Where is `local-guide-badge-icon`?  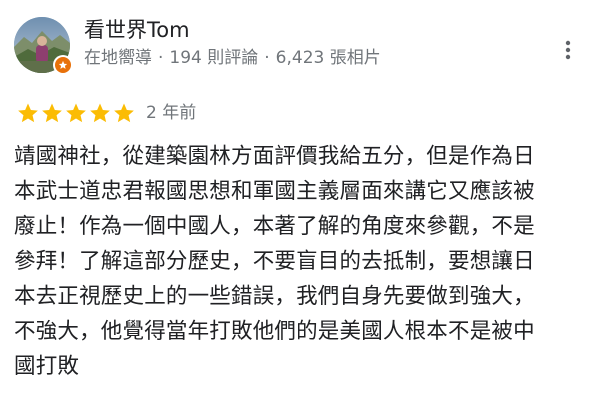 local-guide-badge-icon is located at coordinates (63, 65).